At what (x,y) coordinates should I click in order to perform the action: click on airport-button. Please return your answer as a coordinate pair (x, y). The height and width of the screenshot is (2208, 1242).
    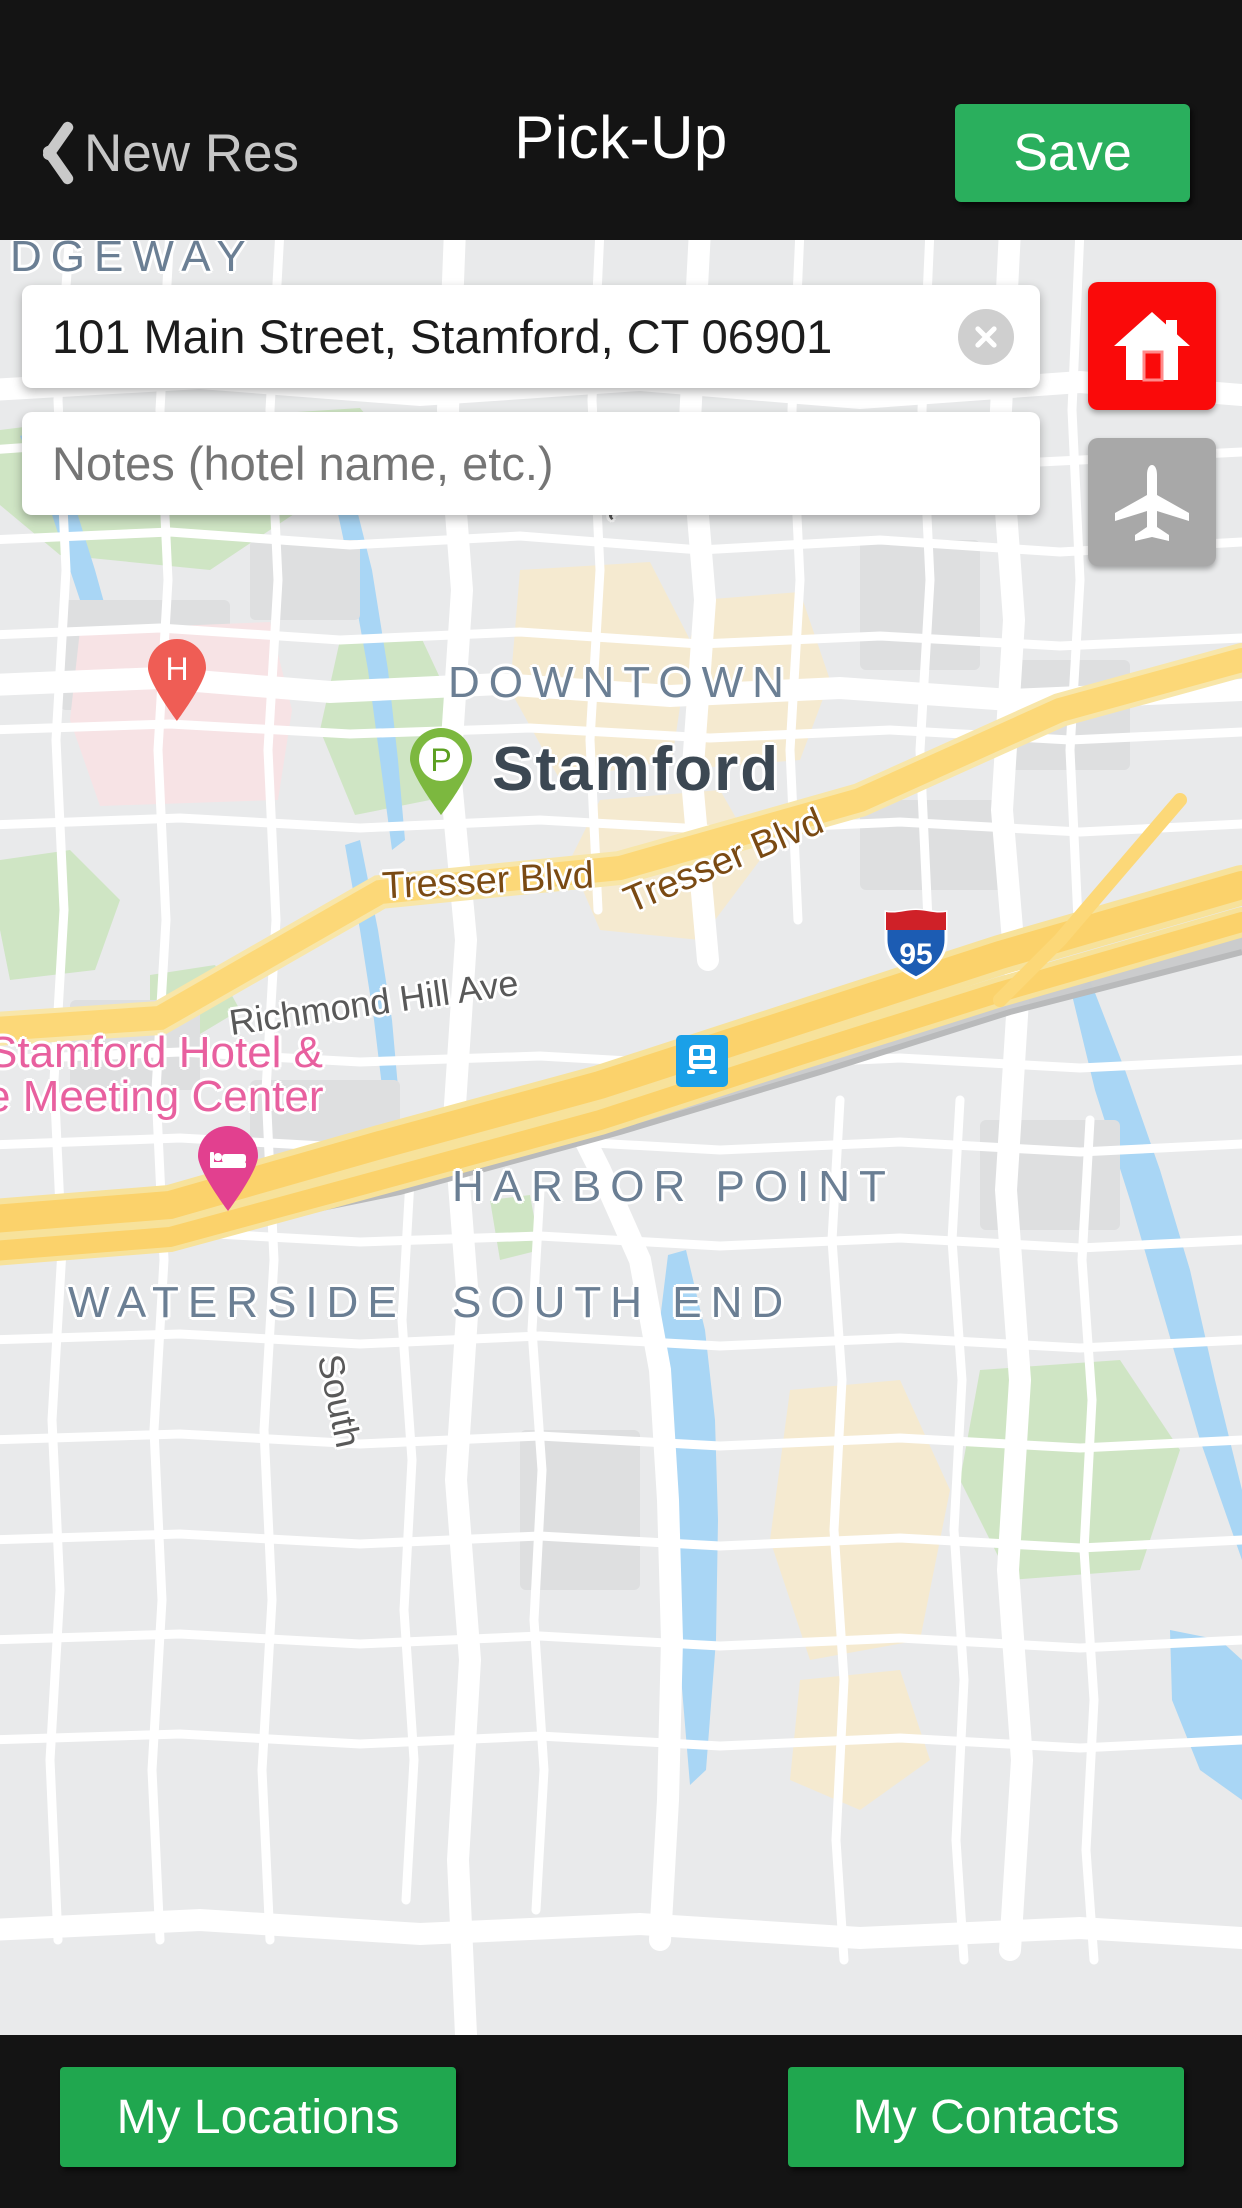
    Looking at the image, I should click on (1152, 502).